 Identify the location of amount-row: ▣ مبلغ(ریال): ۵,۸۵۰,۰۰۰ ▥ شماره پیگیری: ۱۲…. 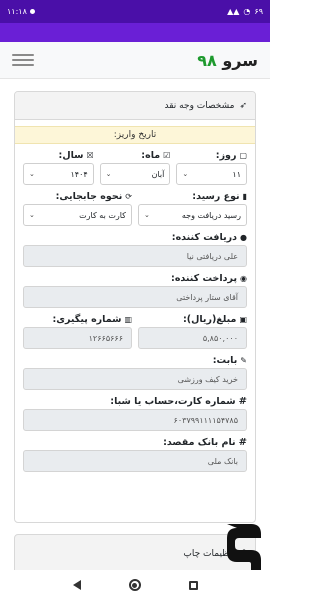
(135, 328).